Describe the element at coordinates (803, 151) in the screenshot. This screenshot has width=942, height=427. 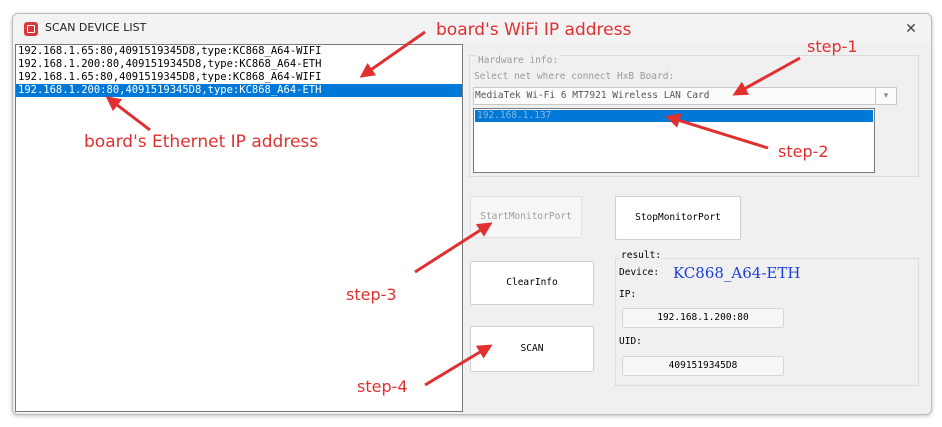
I see `annotation-step2: step-2` at that location.